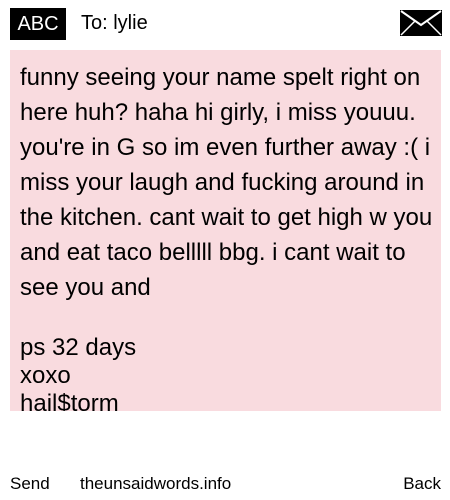 The height and width of the screenshot is (500, 450). Describe the element at coordinates (30, 484) in the screenshot. I see `send-button: Send` at that location.